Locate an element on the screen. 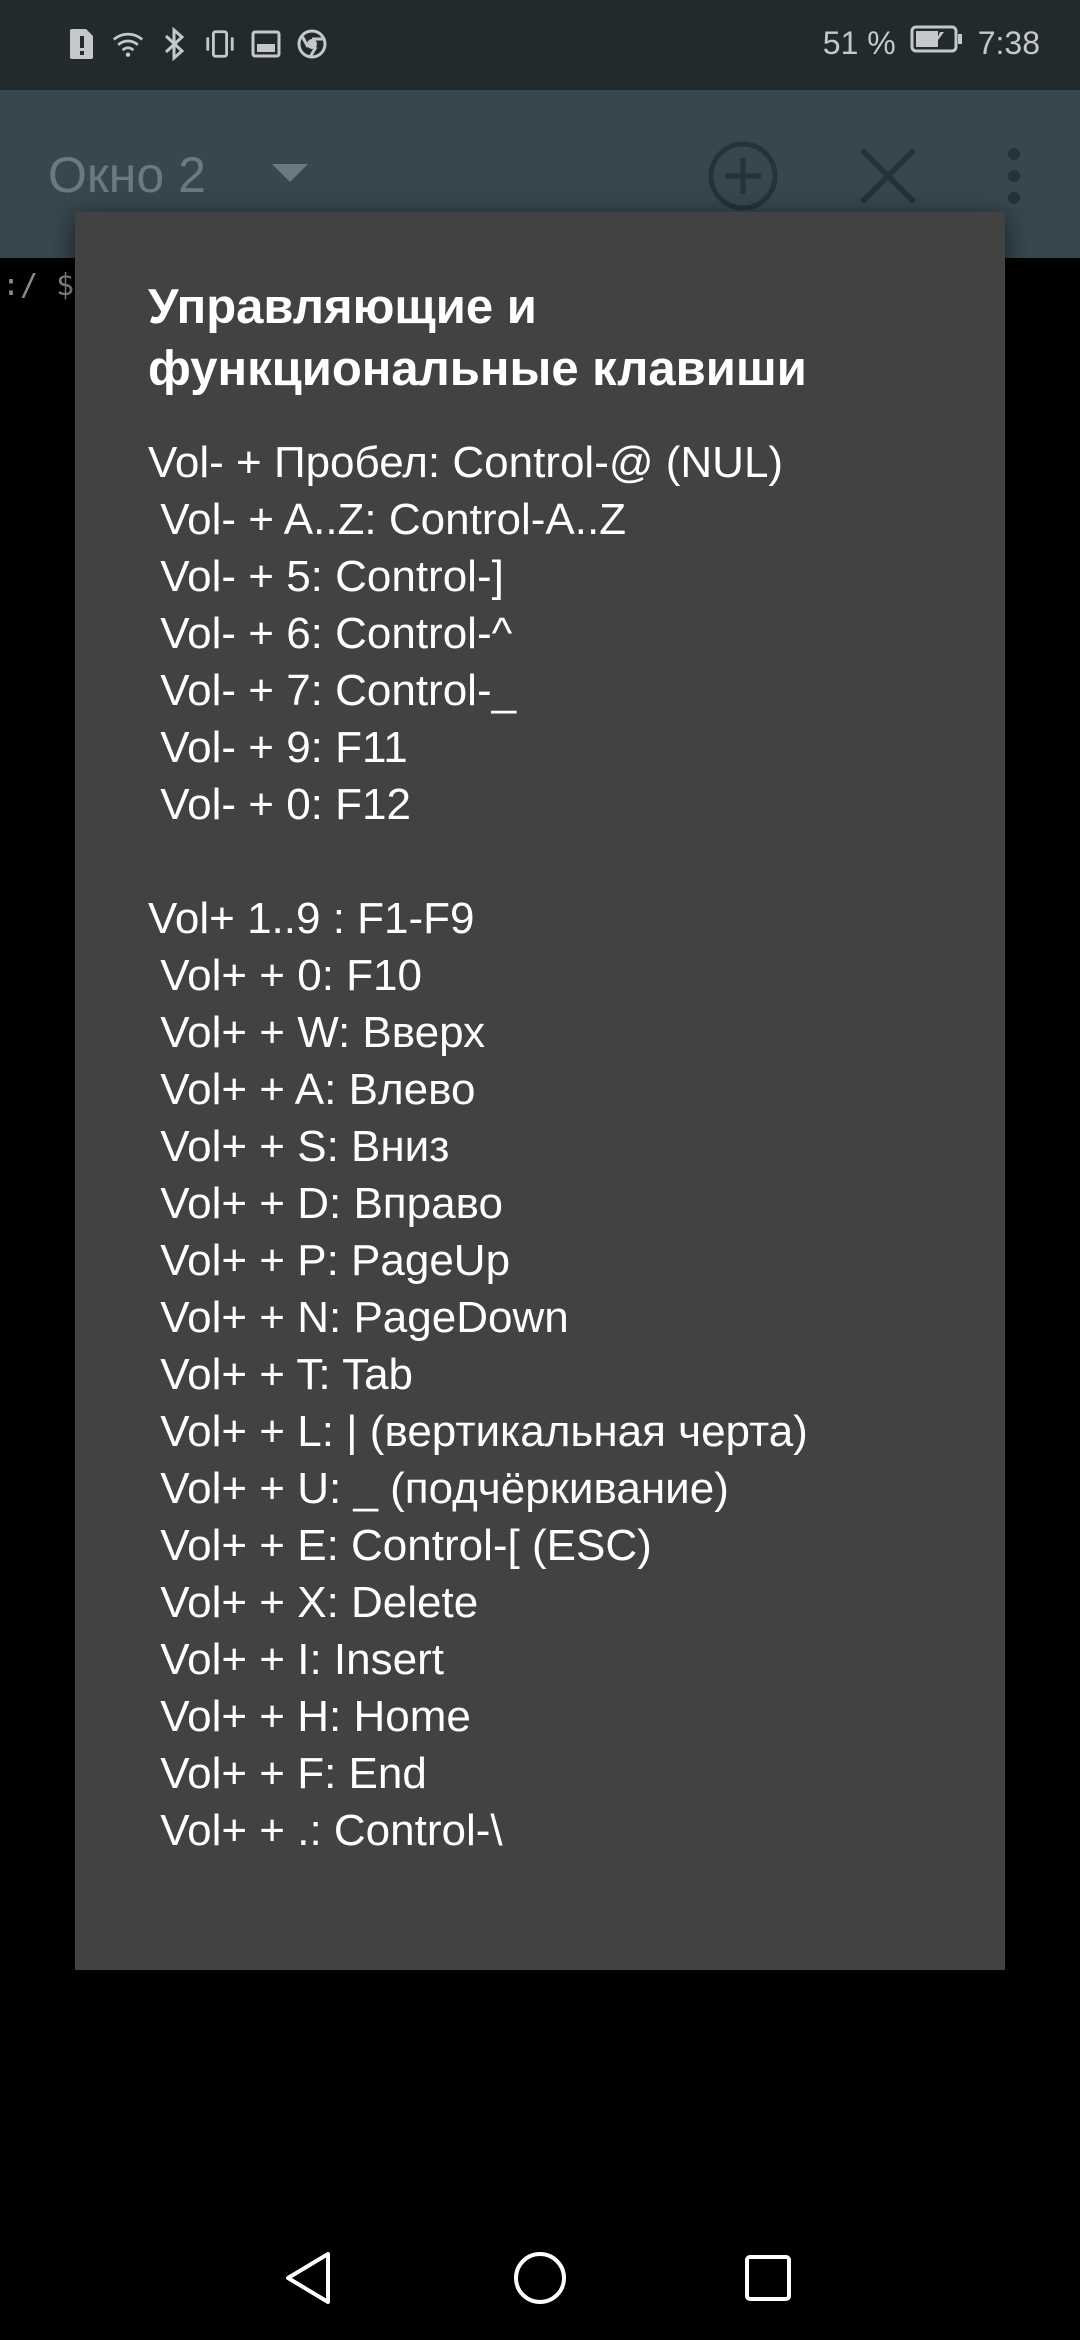 Image resolution: width=1080 pixels, height=2340 pixels. nav-bar is located at coordinates (540, 2279).